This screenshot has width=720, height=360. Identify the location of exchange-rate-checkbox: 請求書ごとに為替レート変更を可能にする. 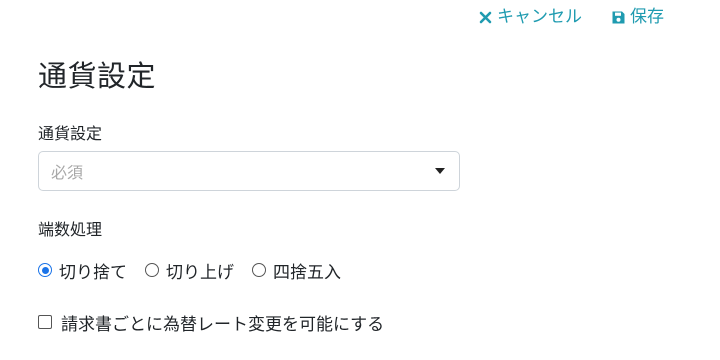
(211, 322).